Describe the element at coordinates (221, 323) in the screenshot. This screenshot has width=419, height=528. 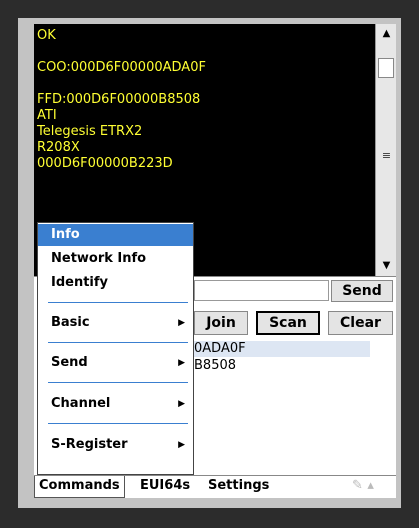
I see `join-button: Join` at that location.